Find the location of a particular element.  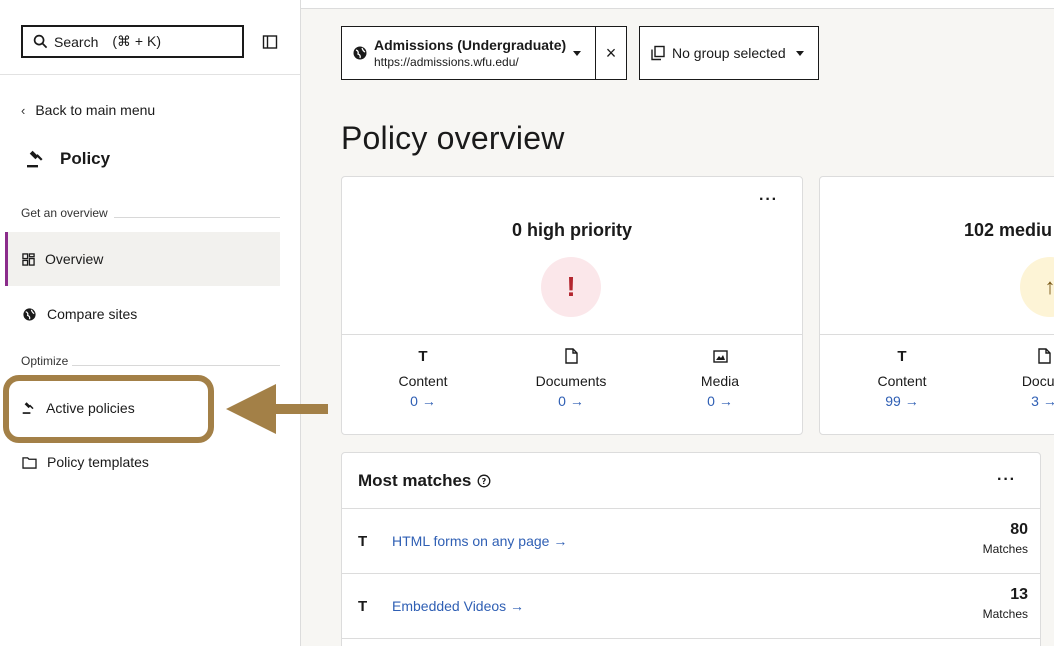

policy-link: Embedded Videos → is located at coordinates (458, 606).